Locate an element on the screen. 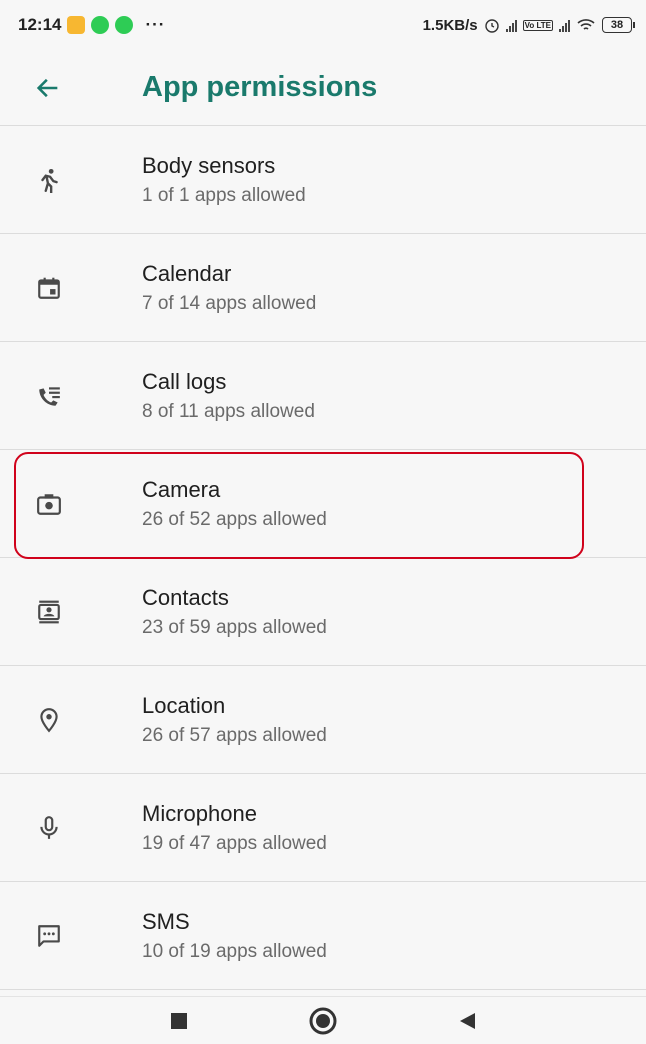 Image resolution: width=646 pixels, height=1044 pixels. status-left: 12:14 ··· is located at coordinates (91, 25).